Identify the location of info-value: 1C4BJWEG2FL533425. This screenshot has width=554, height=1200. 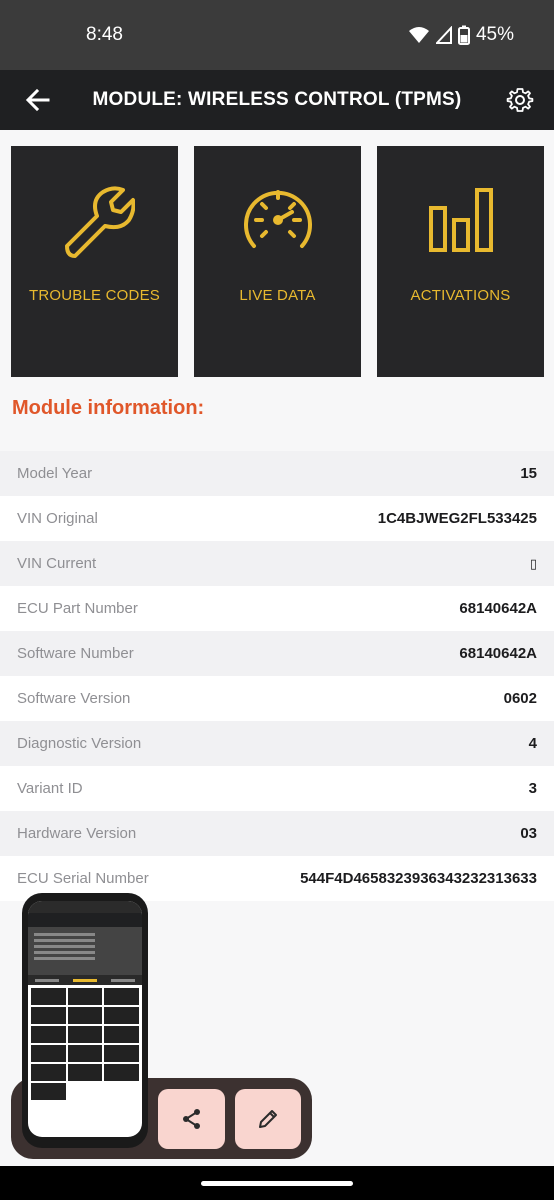
(457, 518).